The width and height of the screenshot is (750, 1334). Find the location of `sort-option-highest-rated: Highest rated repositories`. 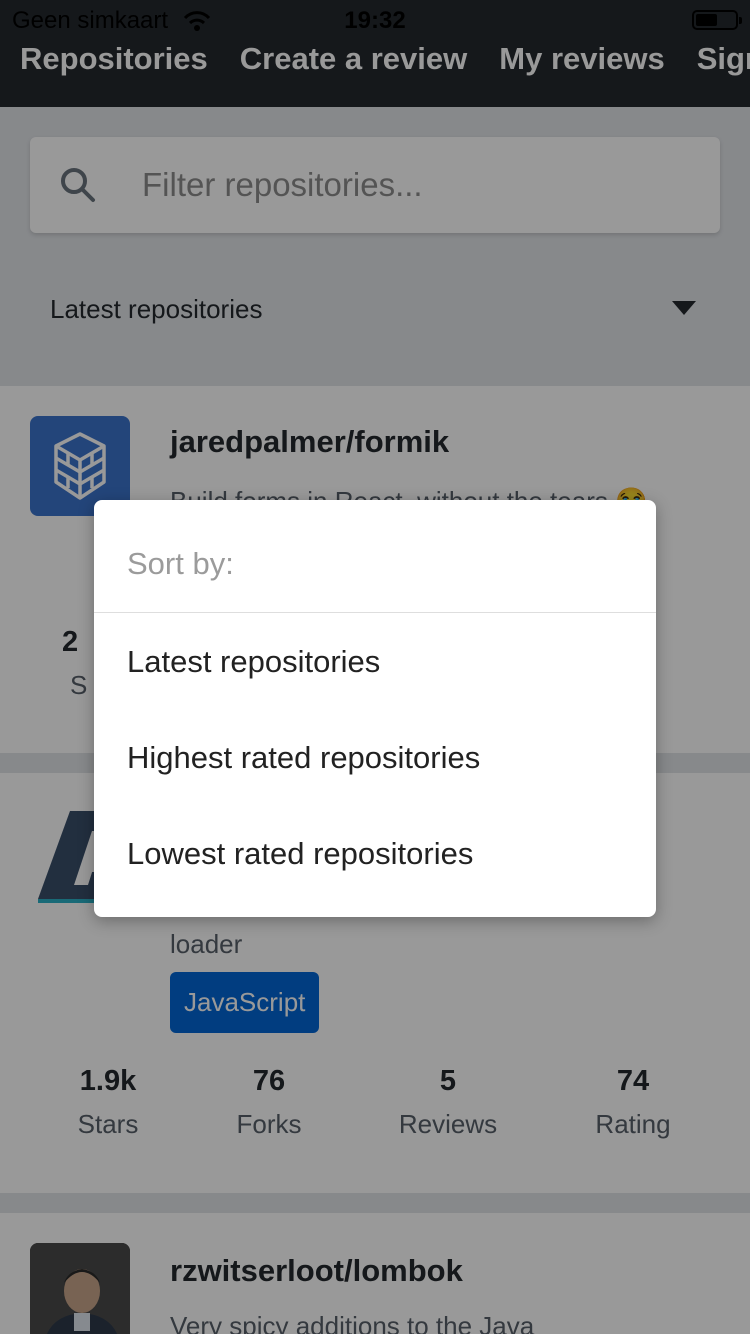

sort-option-highest-rated: Highest rated repositories is located at coordinates (303, 758).